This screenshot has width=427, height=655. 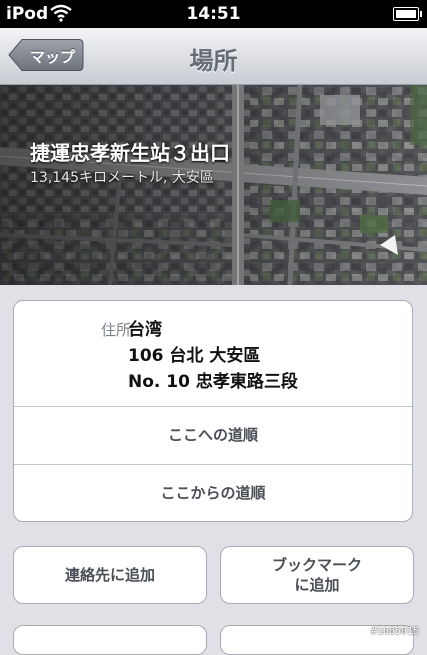 I want to click on address-label: 住所, so click(x=115, y=330).